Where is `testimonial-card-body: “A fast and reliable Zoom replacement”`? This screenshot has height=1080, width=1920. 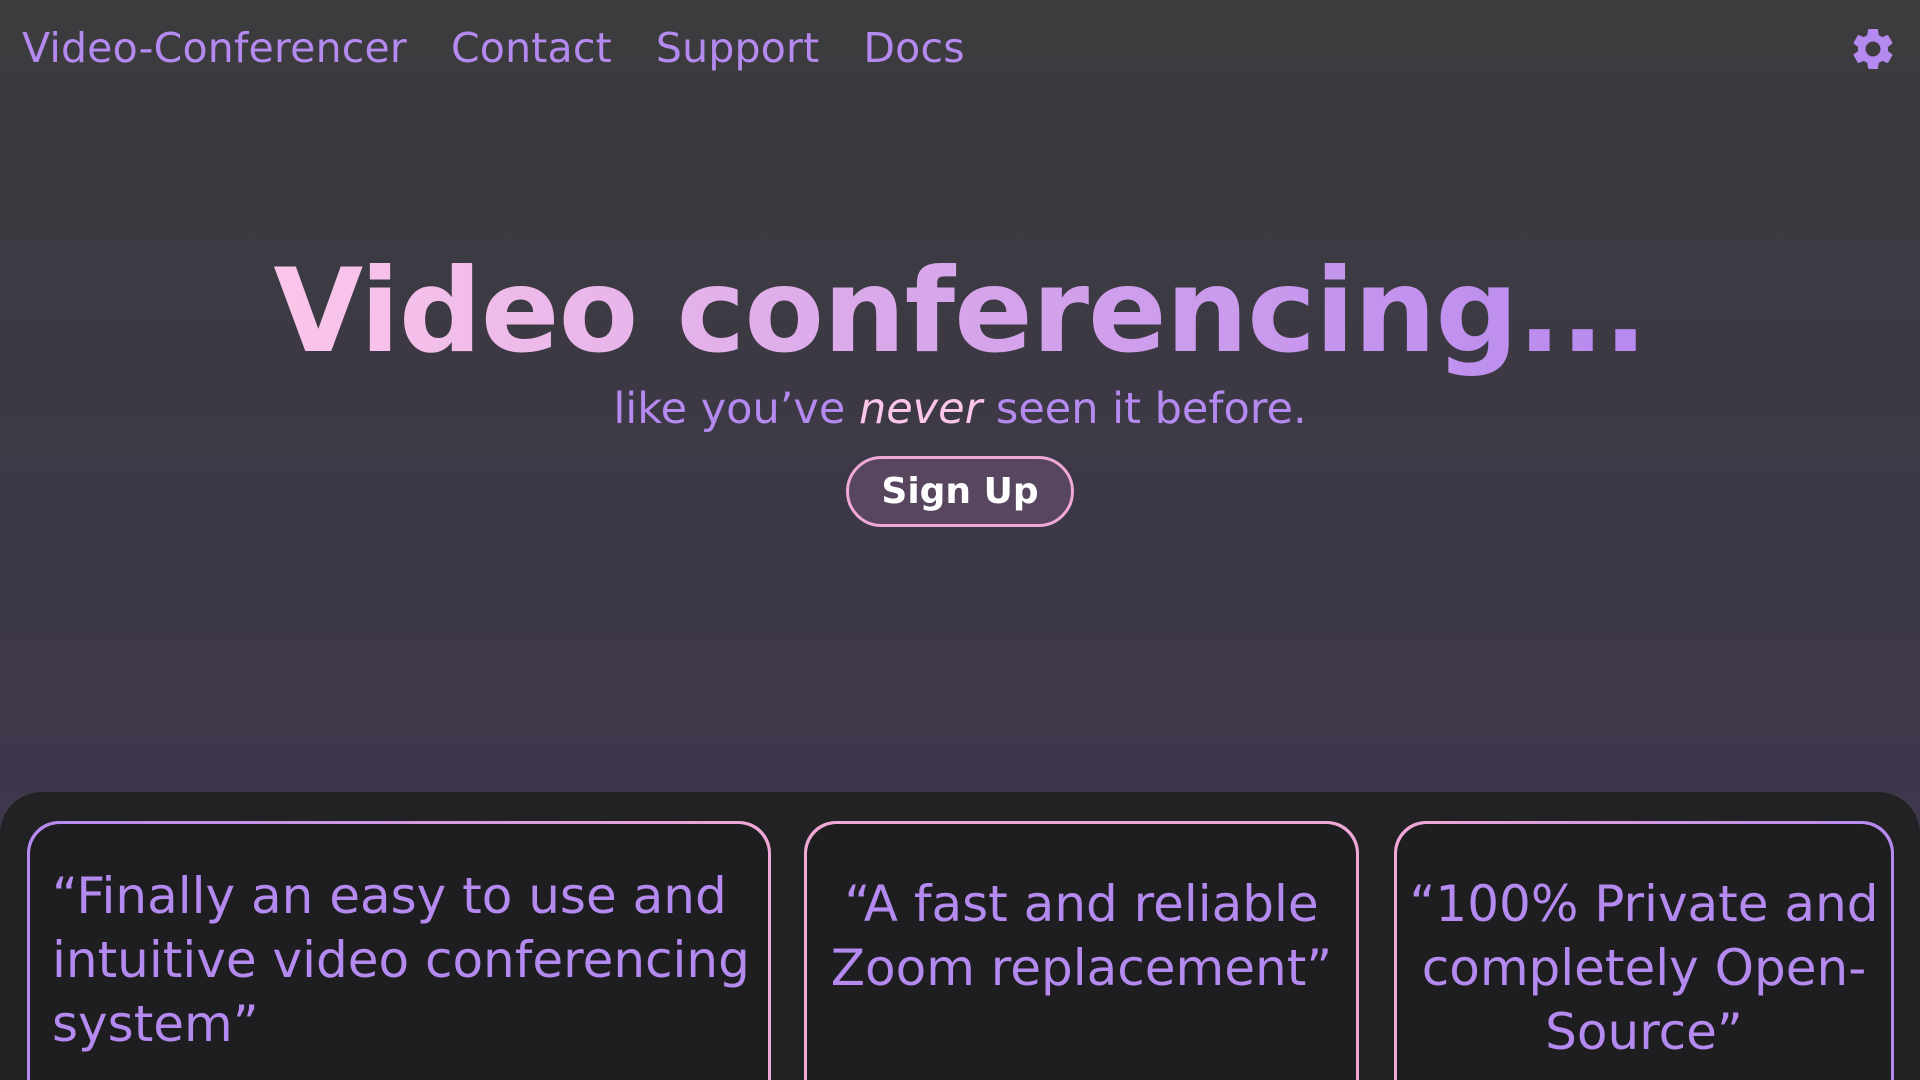
testimonial-card-body: “A fast and reliable Zoom replacement” is located at coordinates (1081, 952).